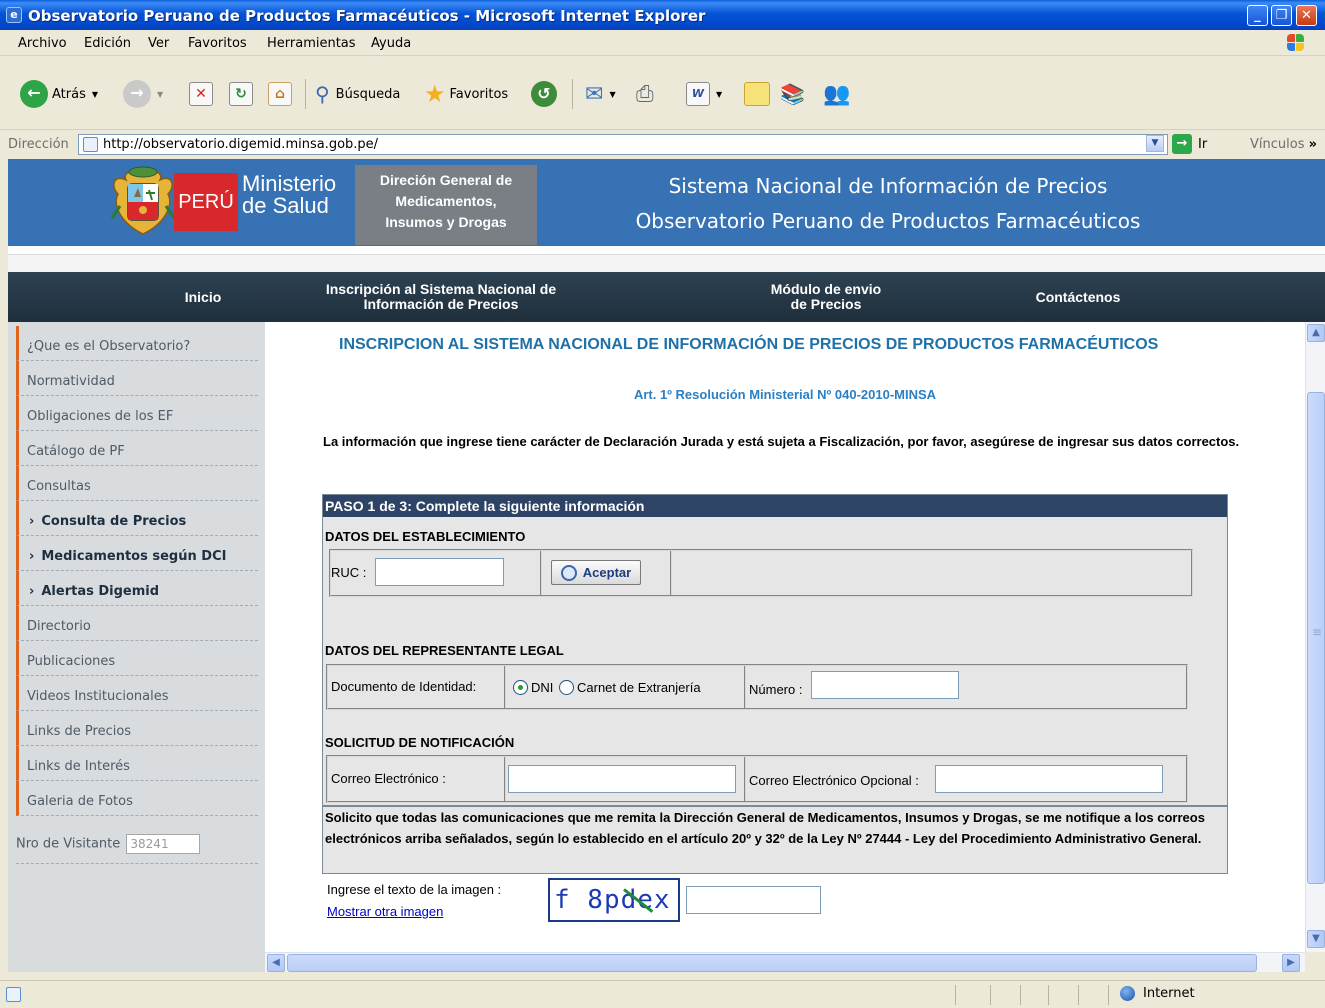  What do you see at coordinates (357, 94) in the screenshot?
I see `search-button: ⚲ Búsqueda` at bounding box center [357, 94].